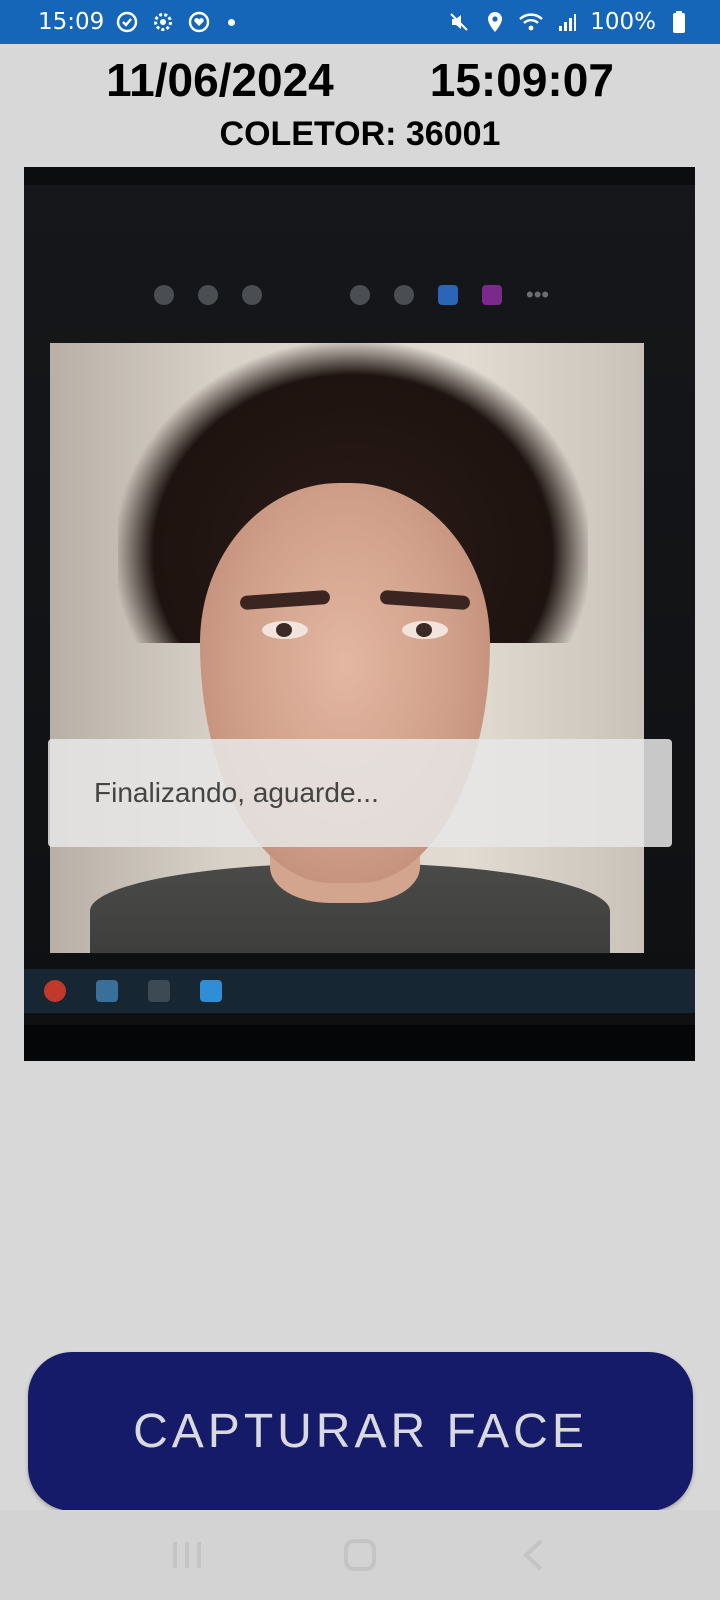  I want to click on home-icon, so click(360, 1555).